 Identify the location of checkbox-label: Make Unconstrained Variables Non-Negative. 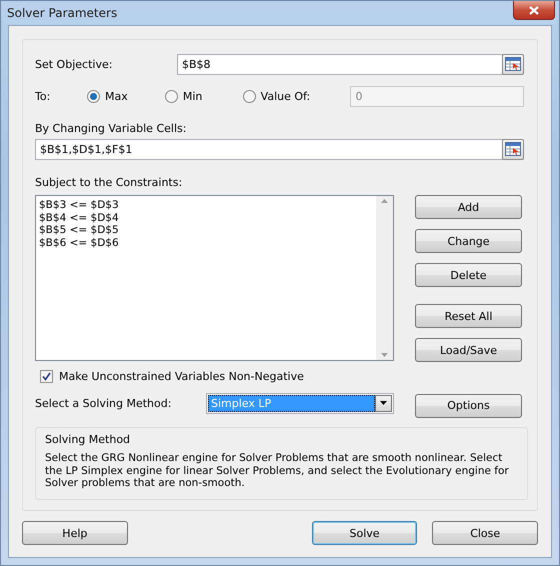
(181, 376).